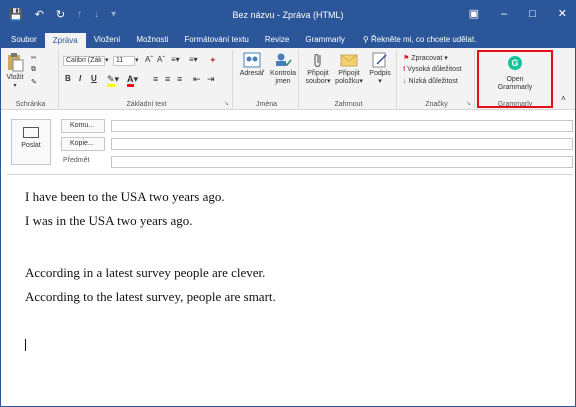 Image resolution: width=576 pixels, height=407 pixels. I want to click on lightbulb-icon: ⚲, so click(365, 39).